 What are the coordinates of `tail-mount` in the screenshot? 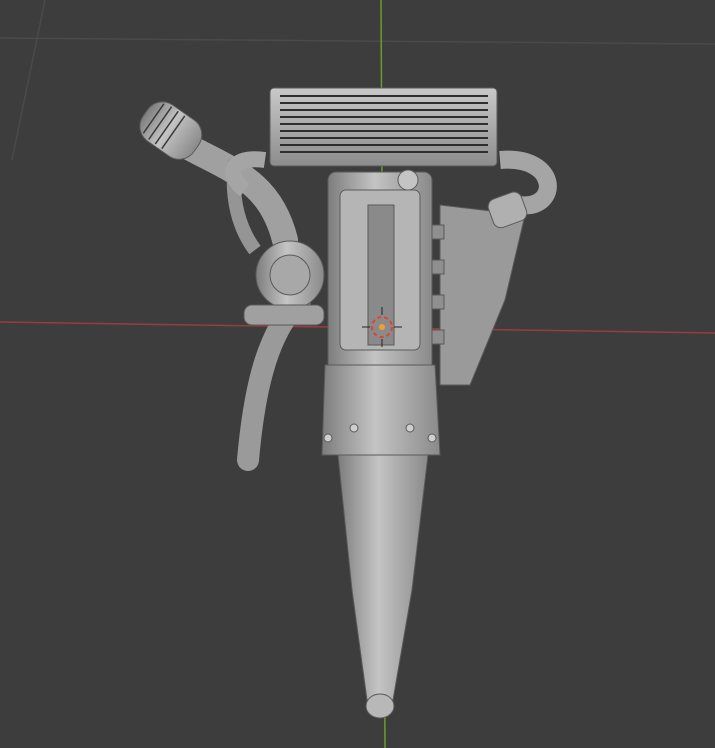 It's located at (380, 706).